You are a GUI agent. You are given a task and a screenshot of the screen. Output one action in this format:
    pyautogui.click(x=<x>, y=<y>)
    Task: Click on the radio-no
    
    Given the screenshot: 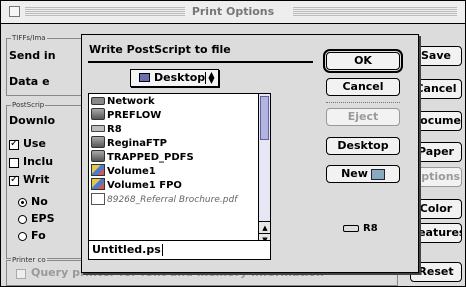 What is the action you would take?
    pyautogui.click(x=22, y=202)
    